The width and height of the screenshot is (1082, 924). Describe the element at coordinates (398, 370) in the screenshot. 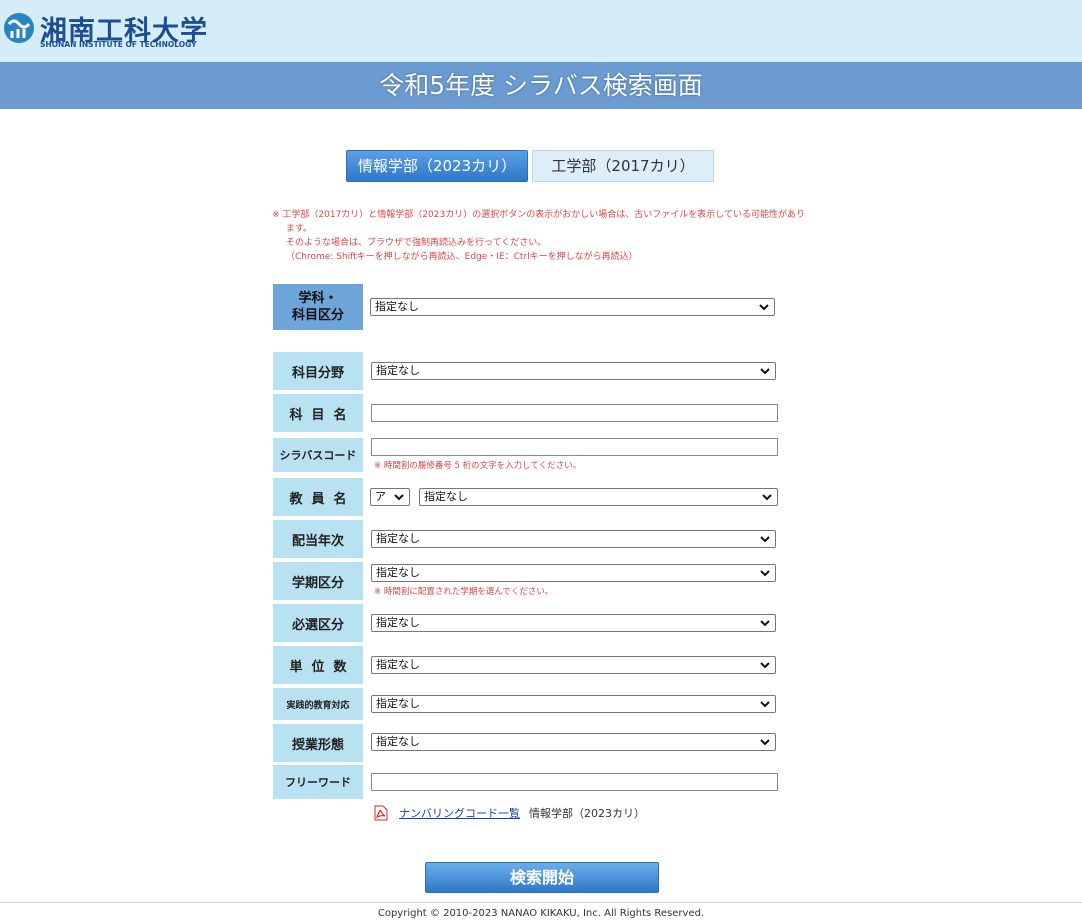

I see `subject-field-select-value: 指定なし` at that location.